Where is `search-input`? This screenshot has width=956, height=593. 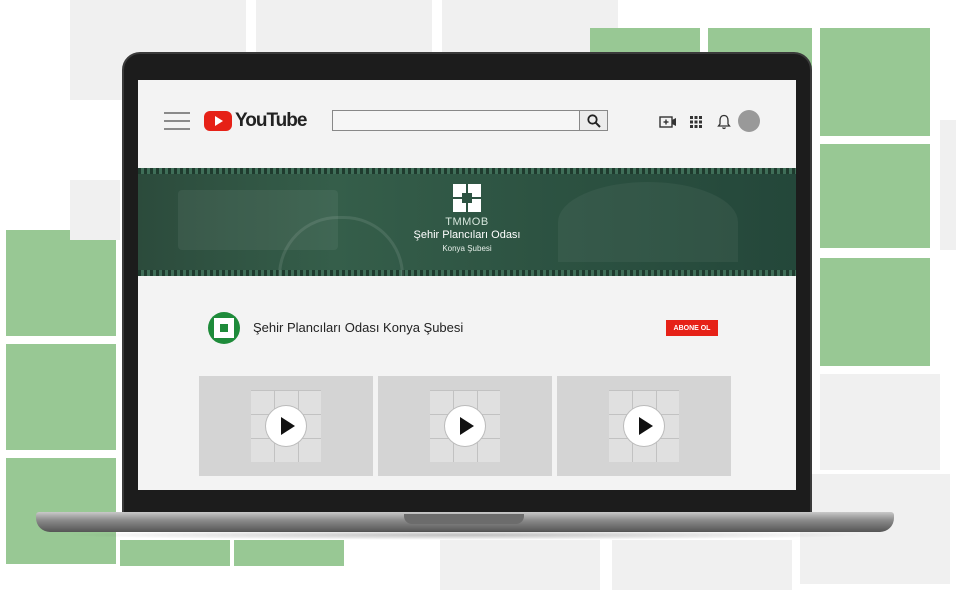
search-input is located at coordinates (456, 120).